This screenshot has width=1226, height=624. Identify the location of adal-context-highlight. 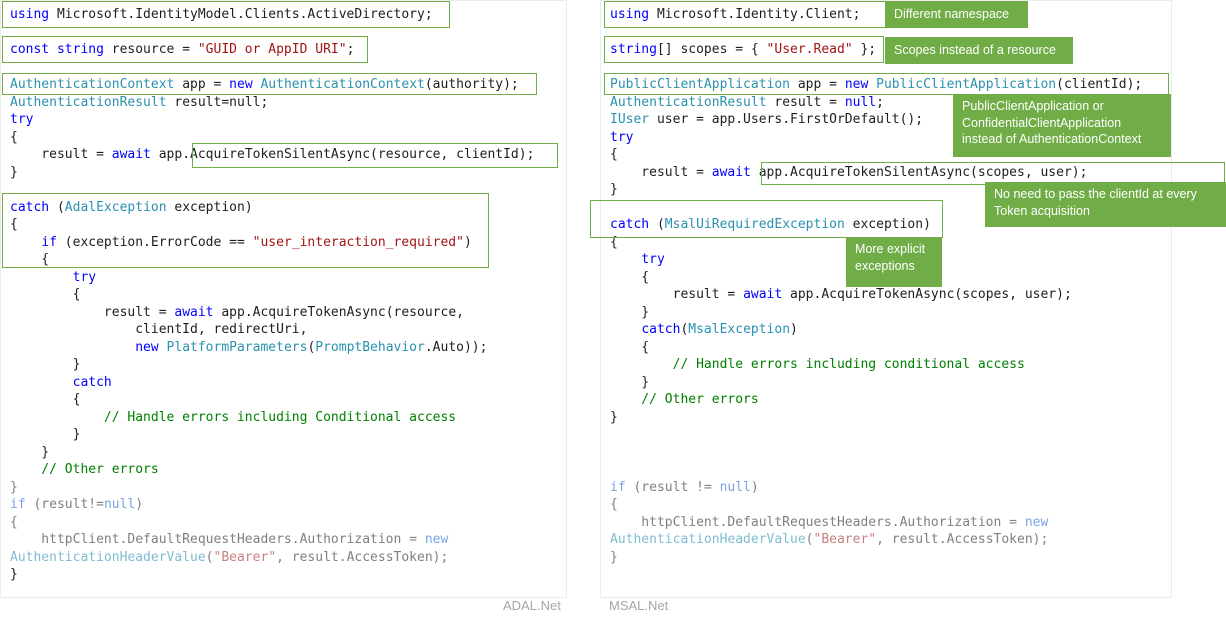
(269, 84).